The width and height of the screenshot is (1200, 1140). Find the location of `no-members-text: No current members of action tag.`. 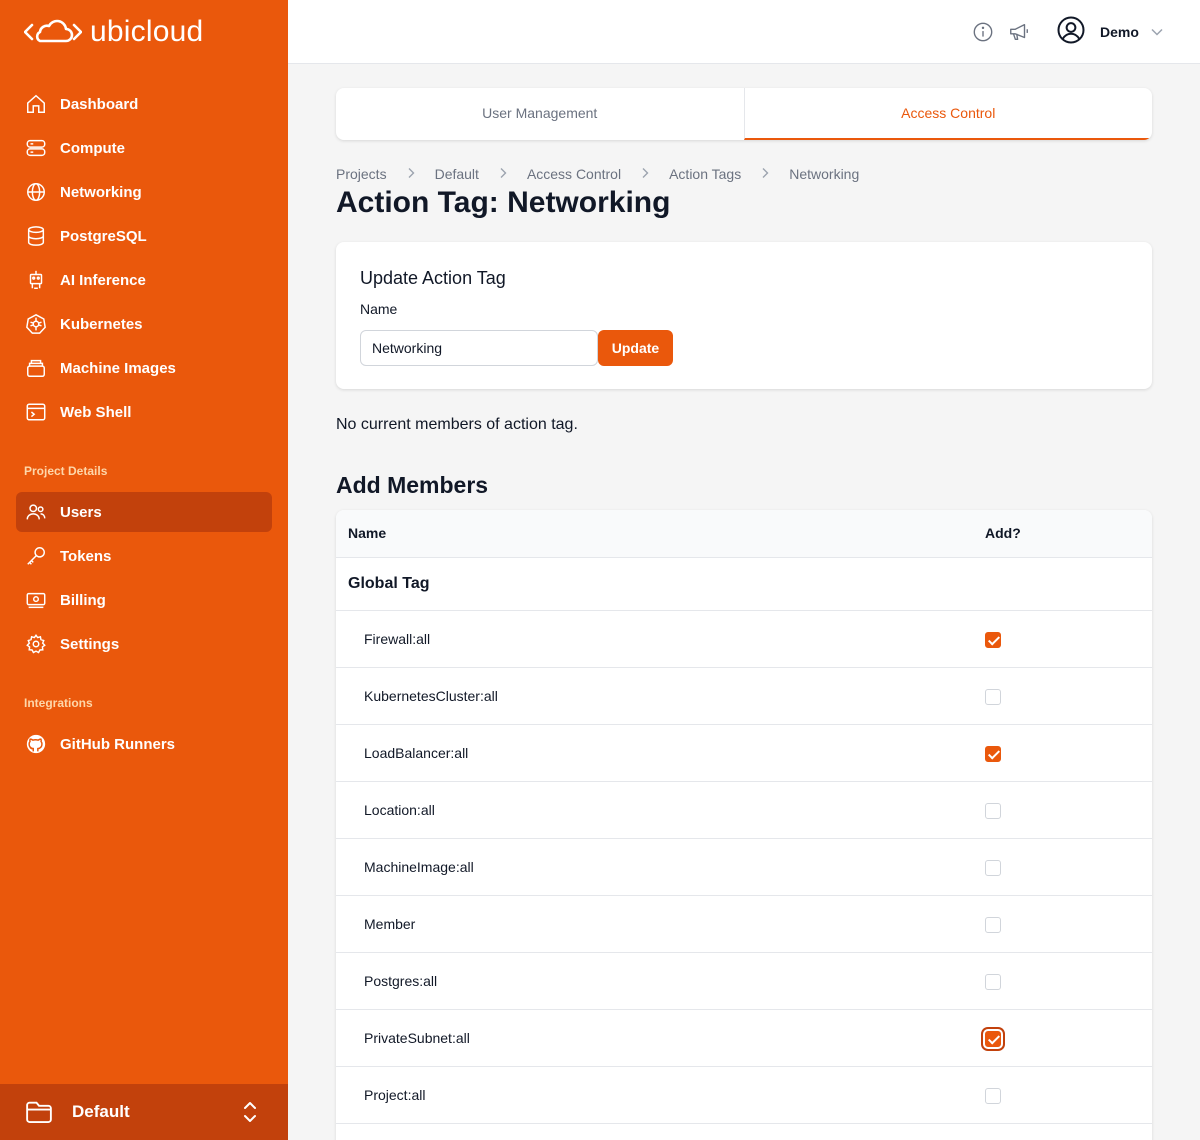

no-members-text: No current members of action tag. is located at coordinates (457, 424).